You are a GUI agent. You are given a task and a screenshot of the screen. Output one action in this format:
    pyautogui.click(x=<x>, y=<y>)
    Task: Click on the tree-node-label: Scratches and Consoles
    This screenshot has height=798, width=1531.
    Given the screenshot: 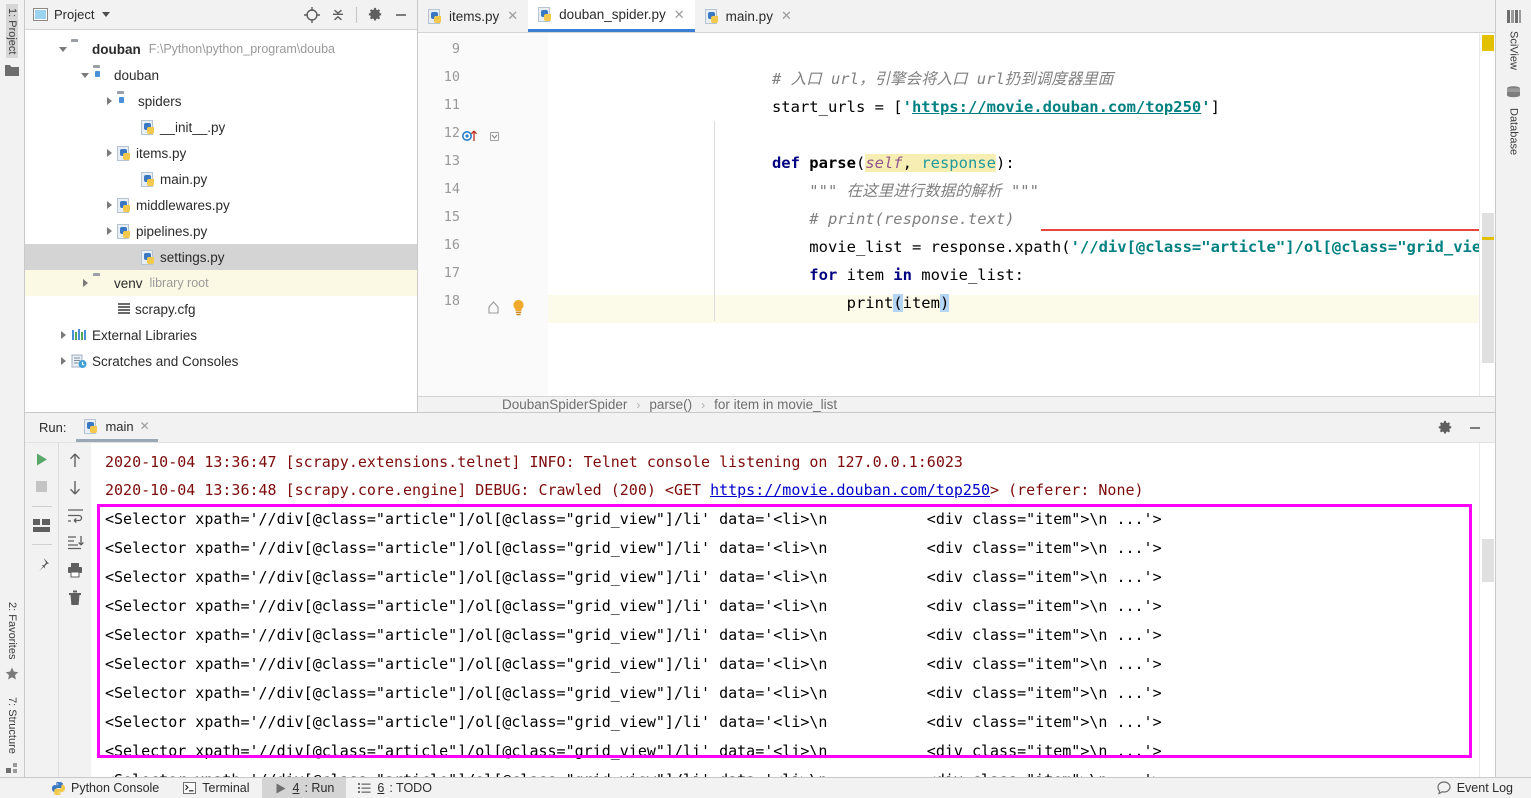 What is the action you would take?
    pyautogui.click(x=165, y=361)
    